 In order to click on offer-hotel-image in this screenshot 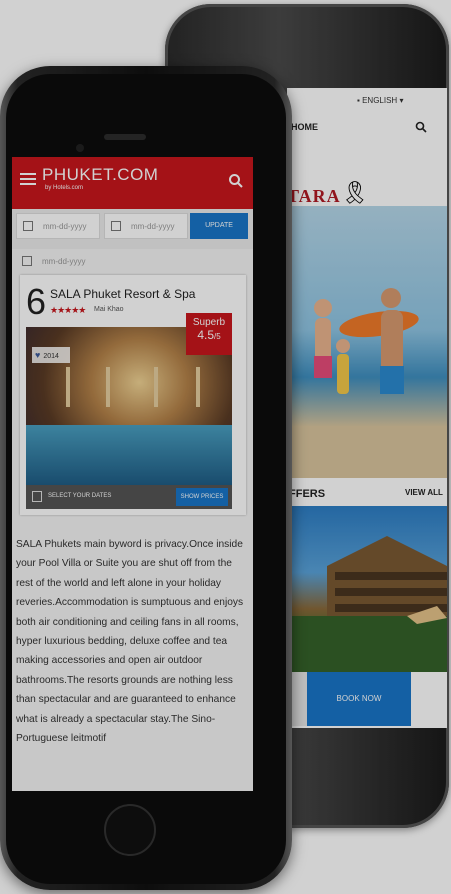, I will do `click(367, 589)`.